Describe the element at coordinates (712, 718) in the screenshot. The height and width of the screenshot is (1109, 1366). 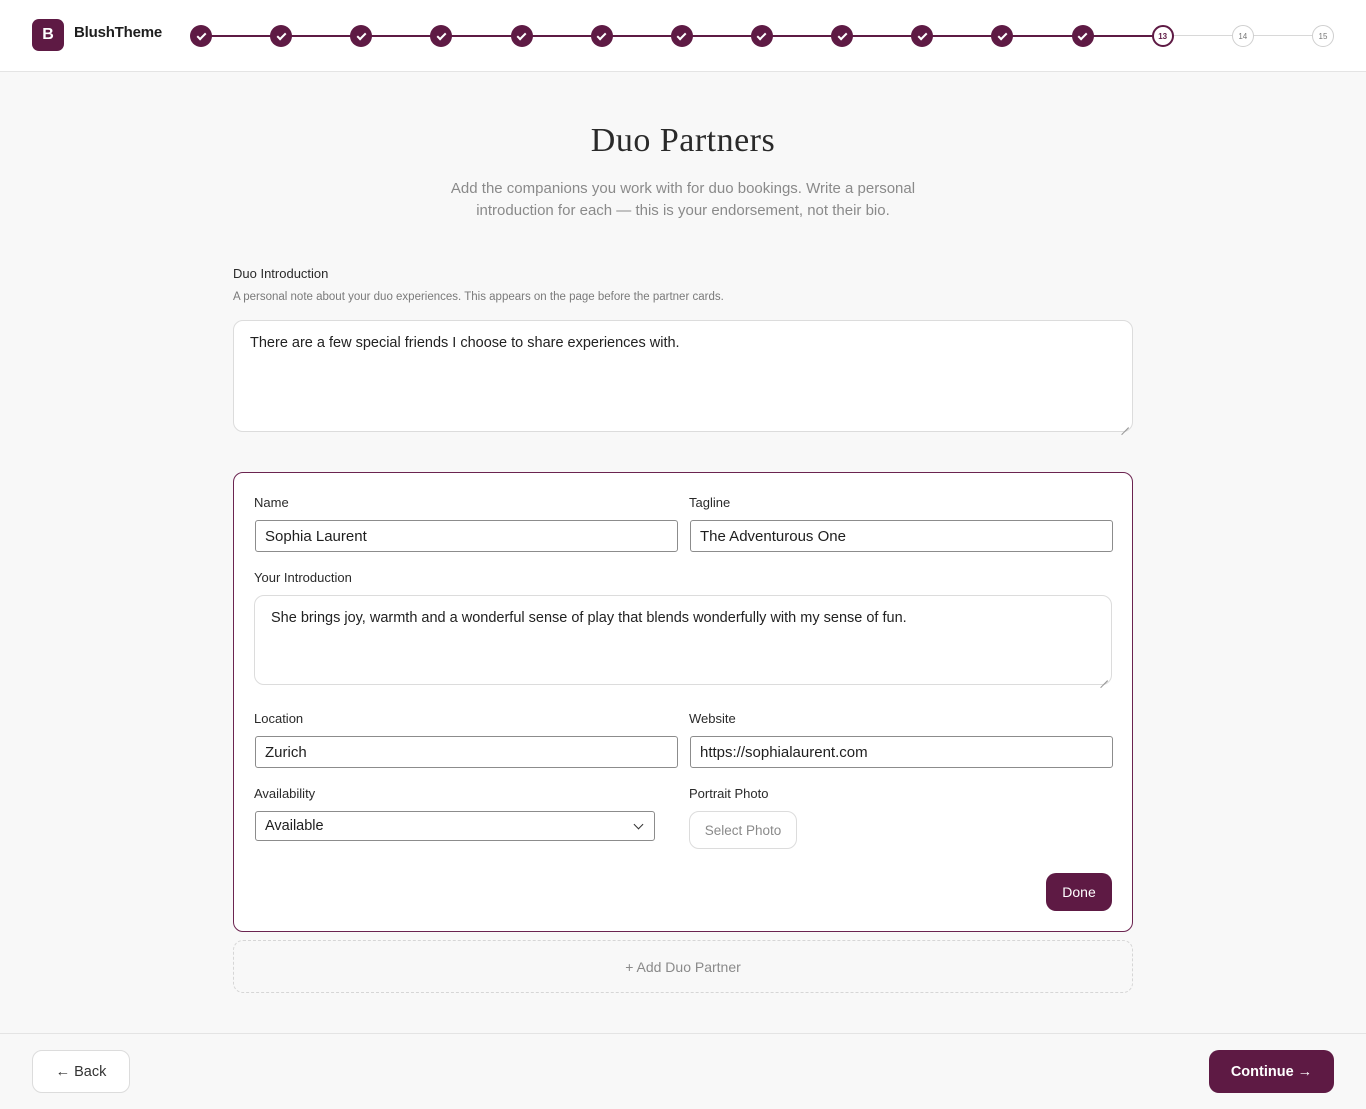
I see `website-label: Website` at that location.